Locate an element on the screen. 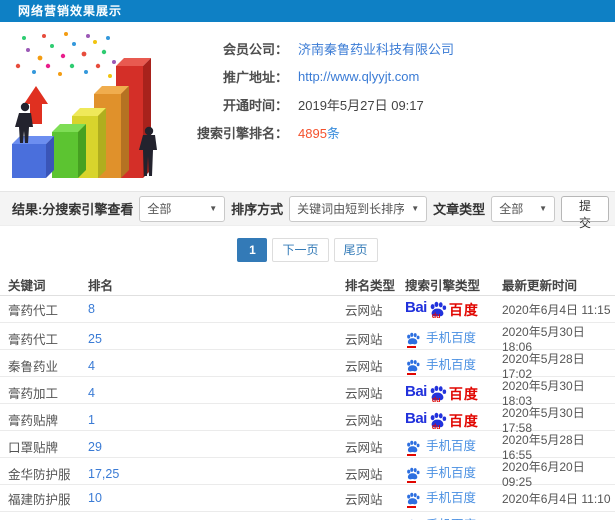 The image size is (615, 520). keyword-cell: 秦鲁药业 is located at coordinates (33, 367).